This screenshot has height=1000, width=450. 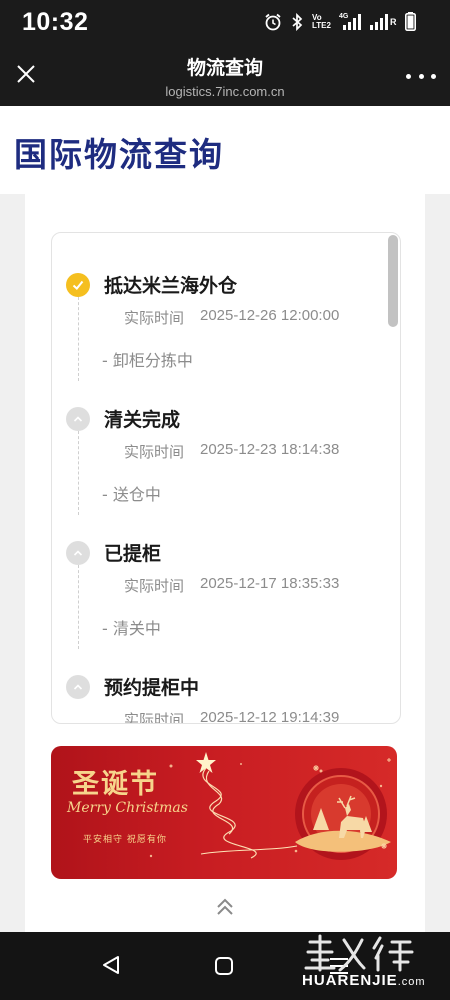 What do you see at coordinates (297, 21) in the screenshot?
I see `bluetooth-icon` at bounding box center [297, 21].